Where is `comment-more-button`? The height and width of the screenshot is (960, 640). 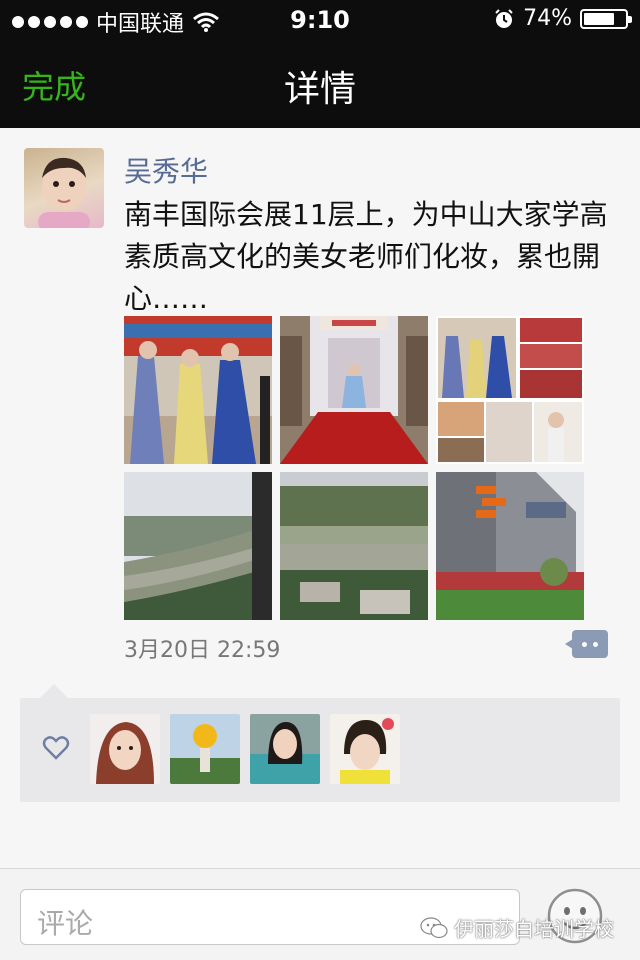 comment-more-button is located at coordinates (586, 644).